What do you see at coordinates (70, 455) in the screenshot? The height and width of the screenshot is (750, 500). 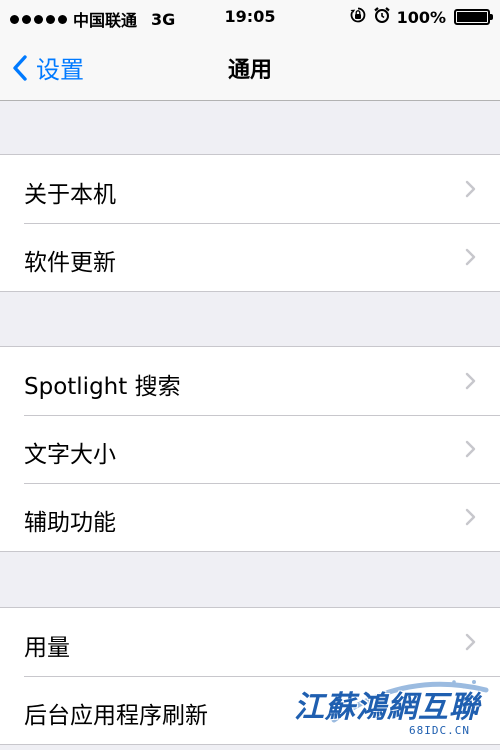 I see `text-size-label: 文字大小` at bounding box center [70, 455].